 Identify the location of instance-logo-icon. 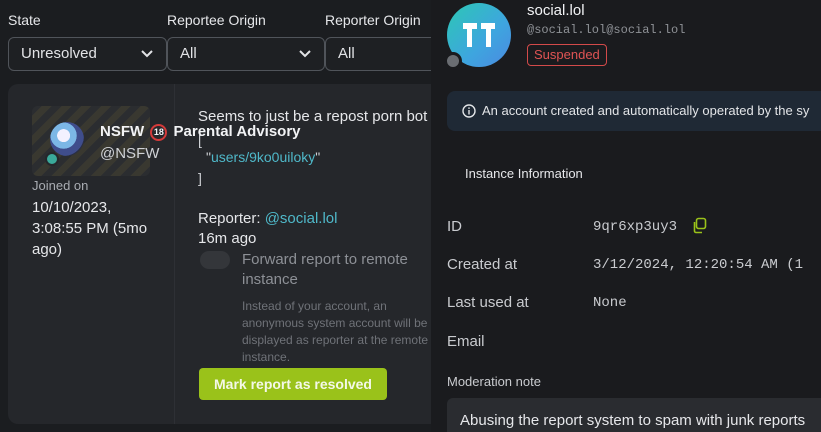
(479, 35).